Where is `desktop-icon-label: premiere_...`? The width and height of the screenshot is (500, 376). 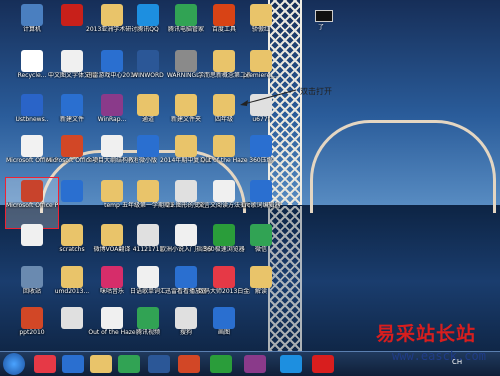 desktop-icon-label: premiere_... is located at coordinates (261, 75).